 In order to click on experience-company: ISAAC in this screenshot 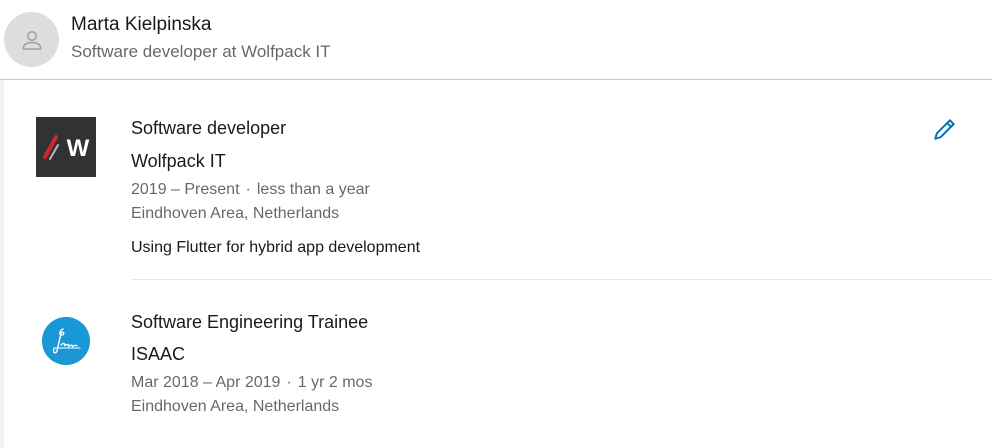, I will do `click(158, 354)`.